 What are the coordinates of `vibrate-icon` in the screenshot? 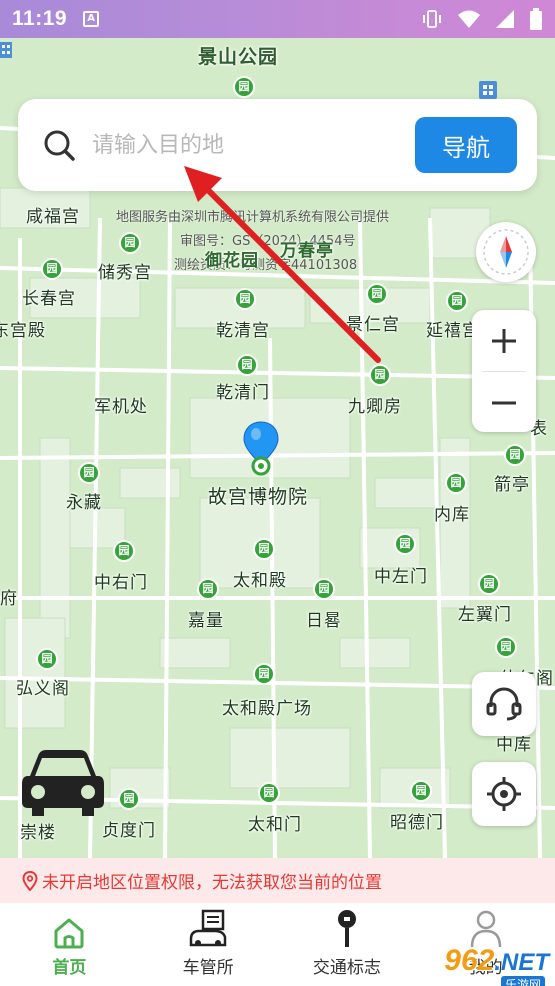 It's located at (432, 19).